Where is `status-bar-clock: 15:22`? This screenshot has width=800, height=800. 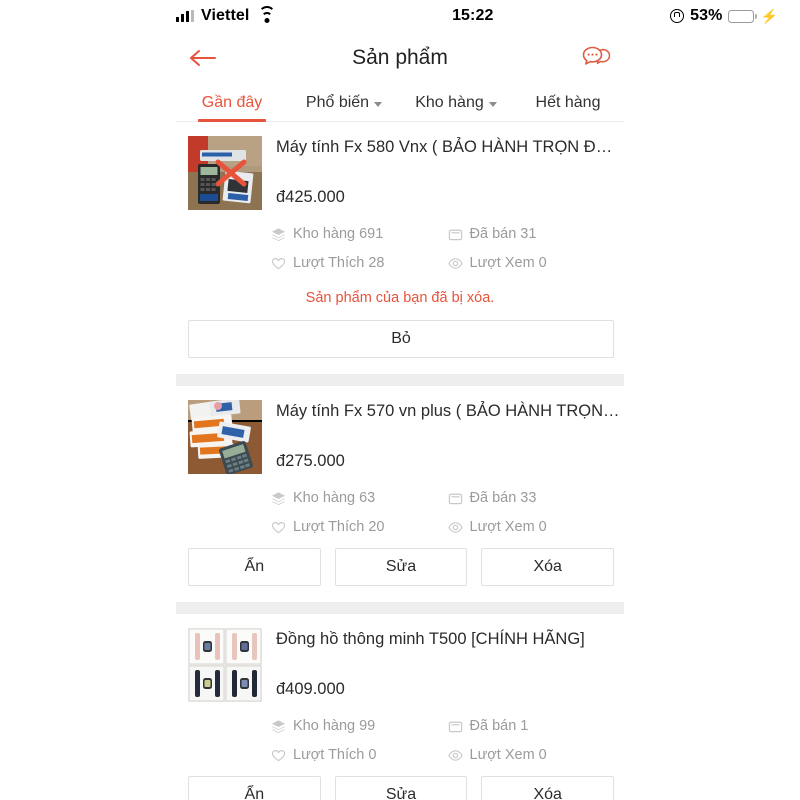 status-bar-clock: 15:22 is located at coordinates (473, 15).